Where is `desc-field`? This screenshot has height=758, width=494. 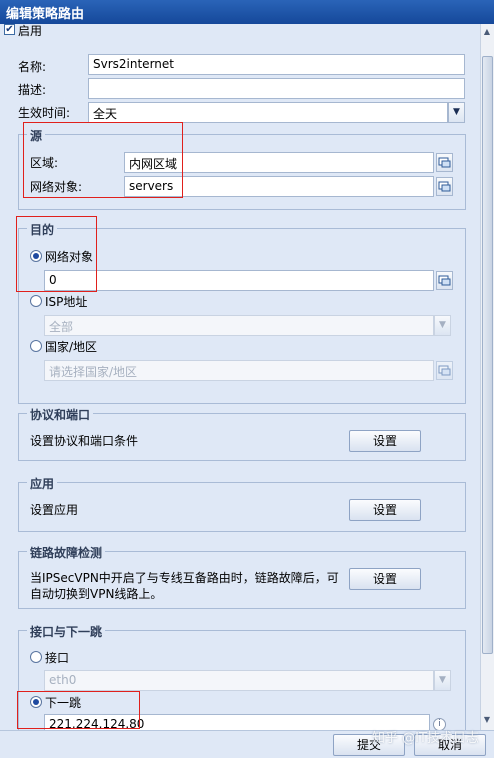 desc-field is located at coordinates (276, 88).